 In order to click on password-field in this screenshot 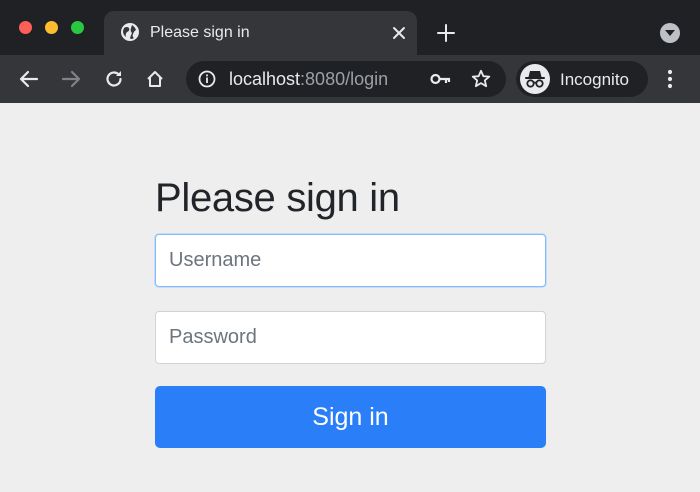, I will do `click(350, 337)`.